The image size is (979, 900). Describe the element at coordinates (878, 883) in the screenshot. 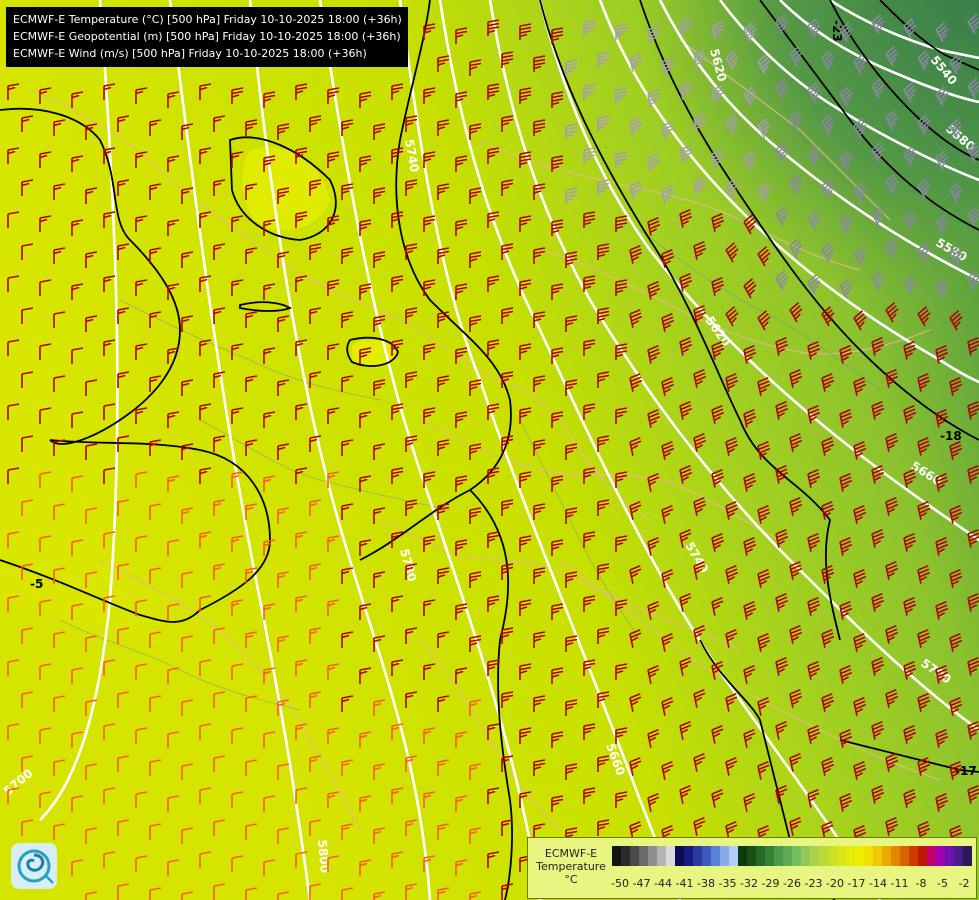

I see `legend-tick-label: -14` at that location.